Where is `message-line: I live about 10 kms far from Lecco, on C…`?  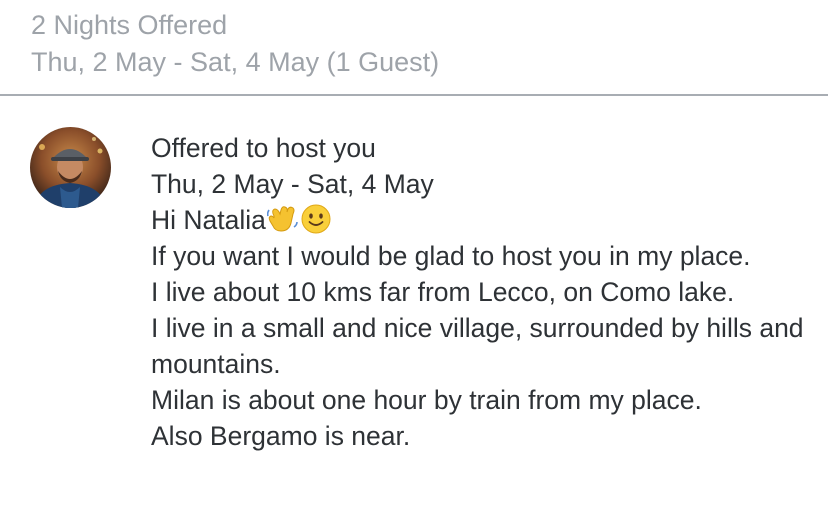
message-line: I live about 10 kms far from Lecco, on C… is located at coordinates (443, 292).